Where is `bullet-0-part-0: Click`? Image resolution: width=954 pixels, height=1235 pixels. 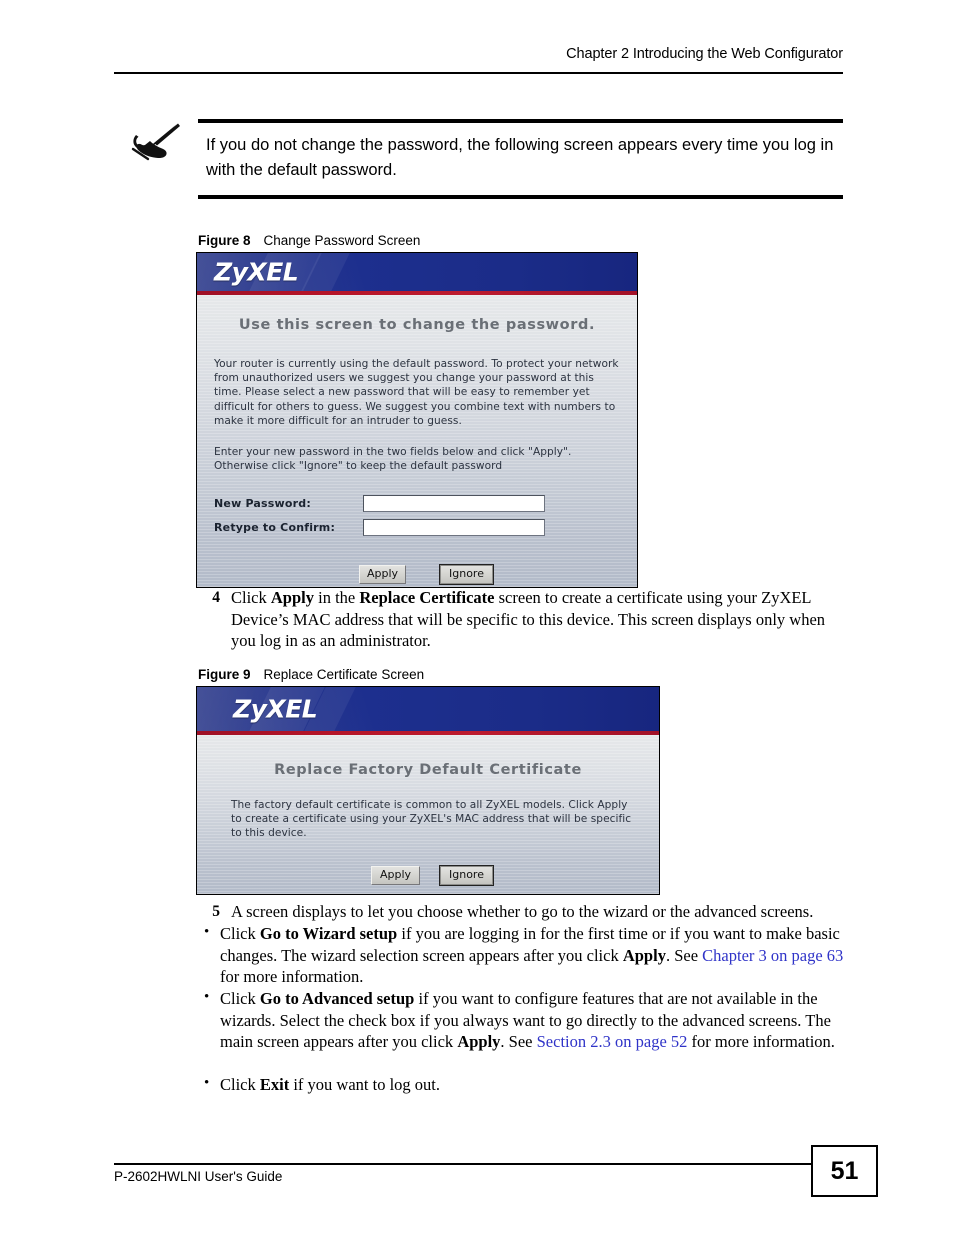 bullet-0-part-0: Click is located at coordinates (240, 933).